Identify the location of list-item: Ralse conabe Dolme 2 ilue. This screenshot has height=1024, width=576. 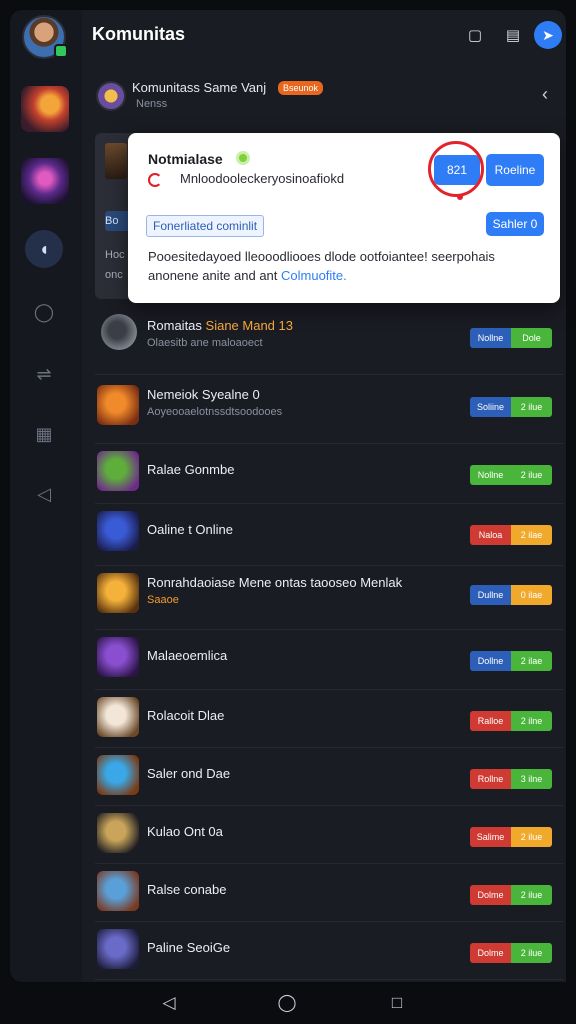
(329, 893).